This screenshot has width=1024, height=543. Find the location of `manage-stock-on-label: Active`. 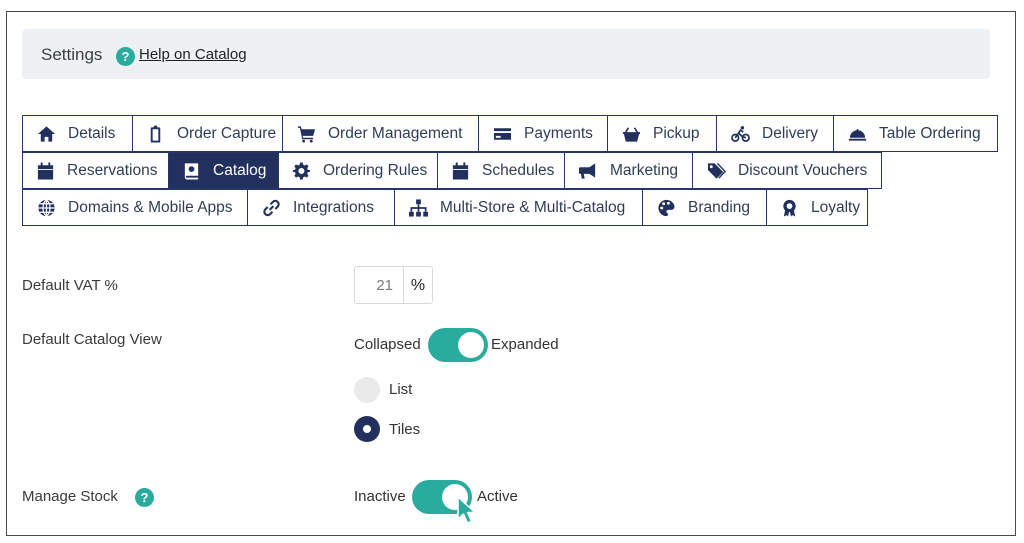

manage-stock-on-label: Active is located at coordinates (497, 496).